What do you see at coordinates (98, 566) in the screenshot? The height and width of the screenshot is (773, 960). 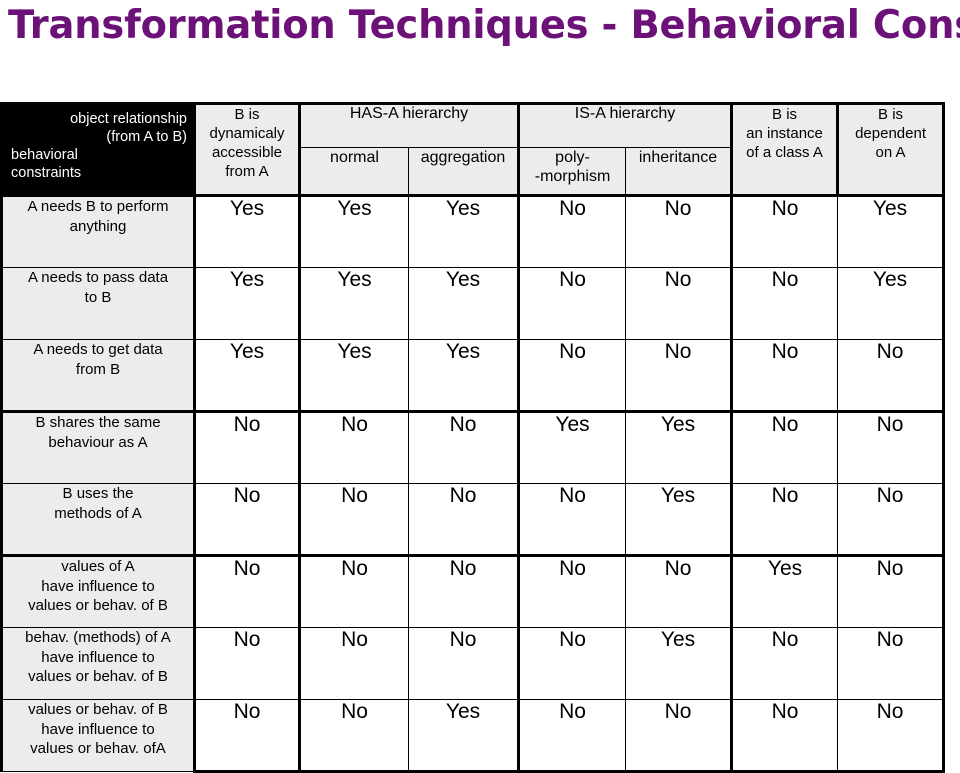 I see `row-label-line: values of A` at bounding box center [98, 566].